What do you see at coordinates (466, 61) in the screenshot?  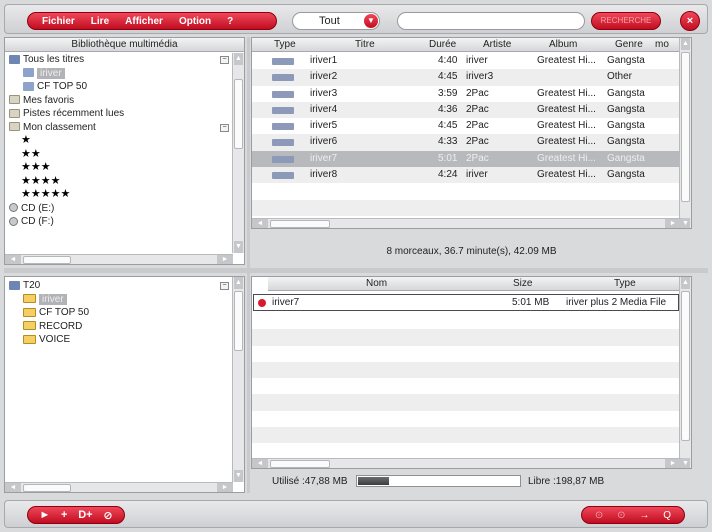 I see `table-row: iriver1 4:40 iriver Greatest Hi... Gangsta` at bounding box center [466, 61].